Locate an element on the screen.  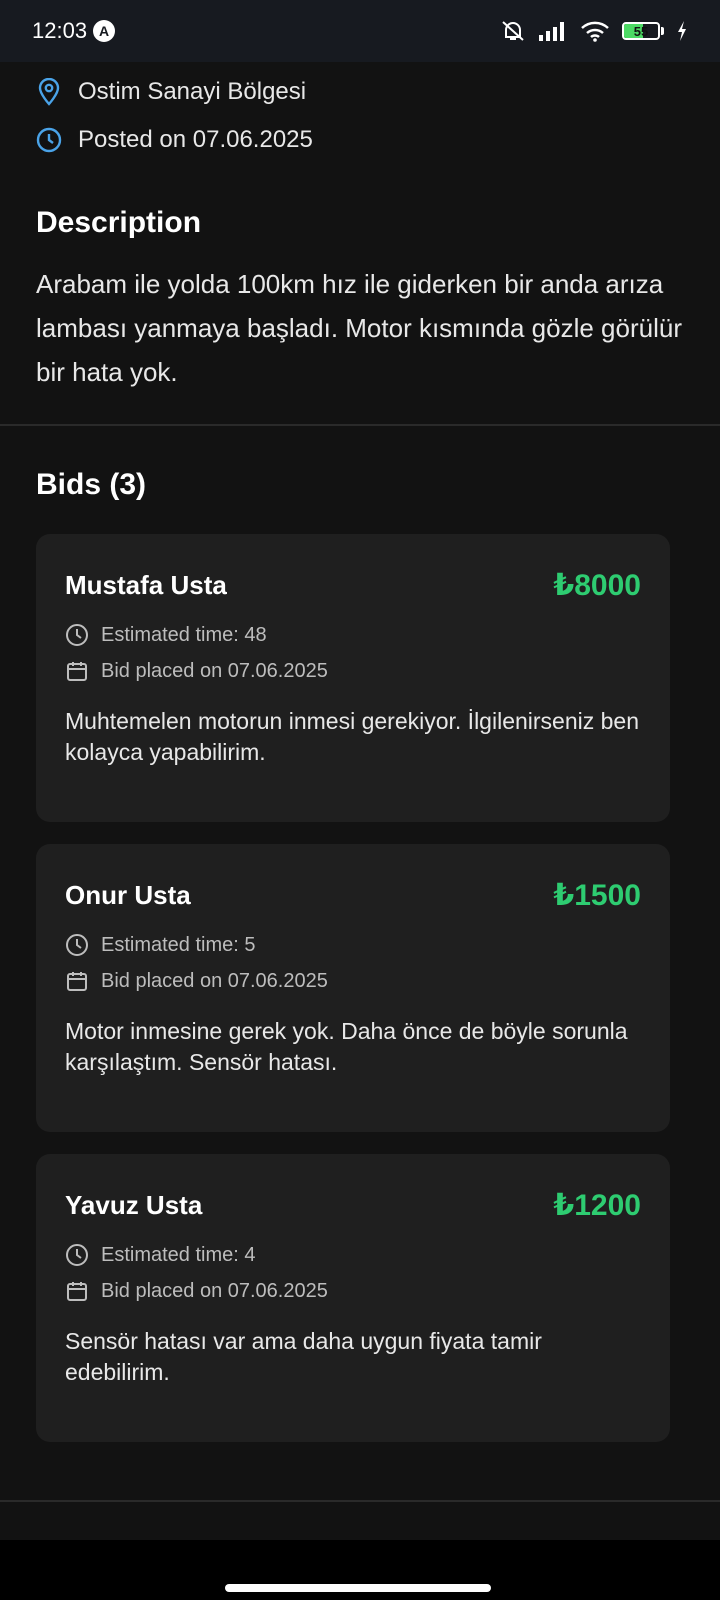
estimated-time-text: Estimated time: 48 is located at coordinates (184, 634).